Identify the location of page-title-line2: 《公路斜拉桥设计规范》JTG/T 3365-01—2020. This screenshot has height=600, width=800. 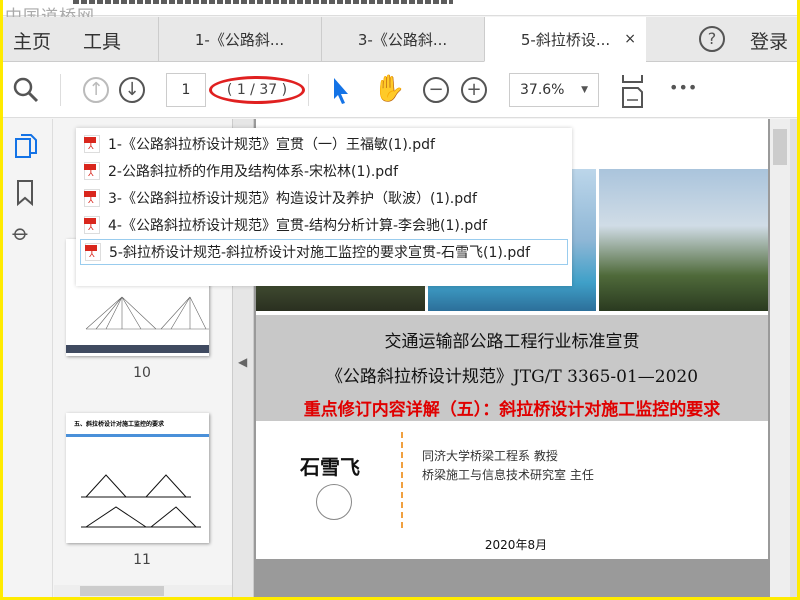
(512, 377).